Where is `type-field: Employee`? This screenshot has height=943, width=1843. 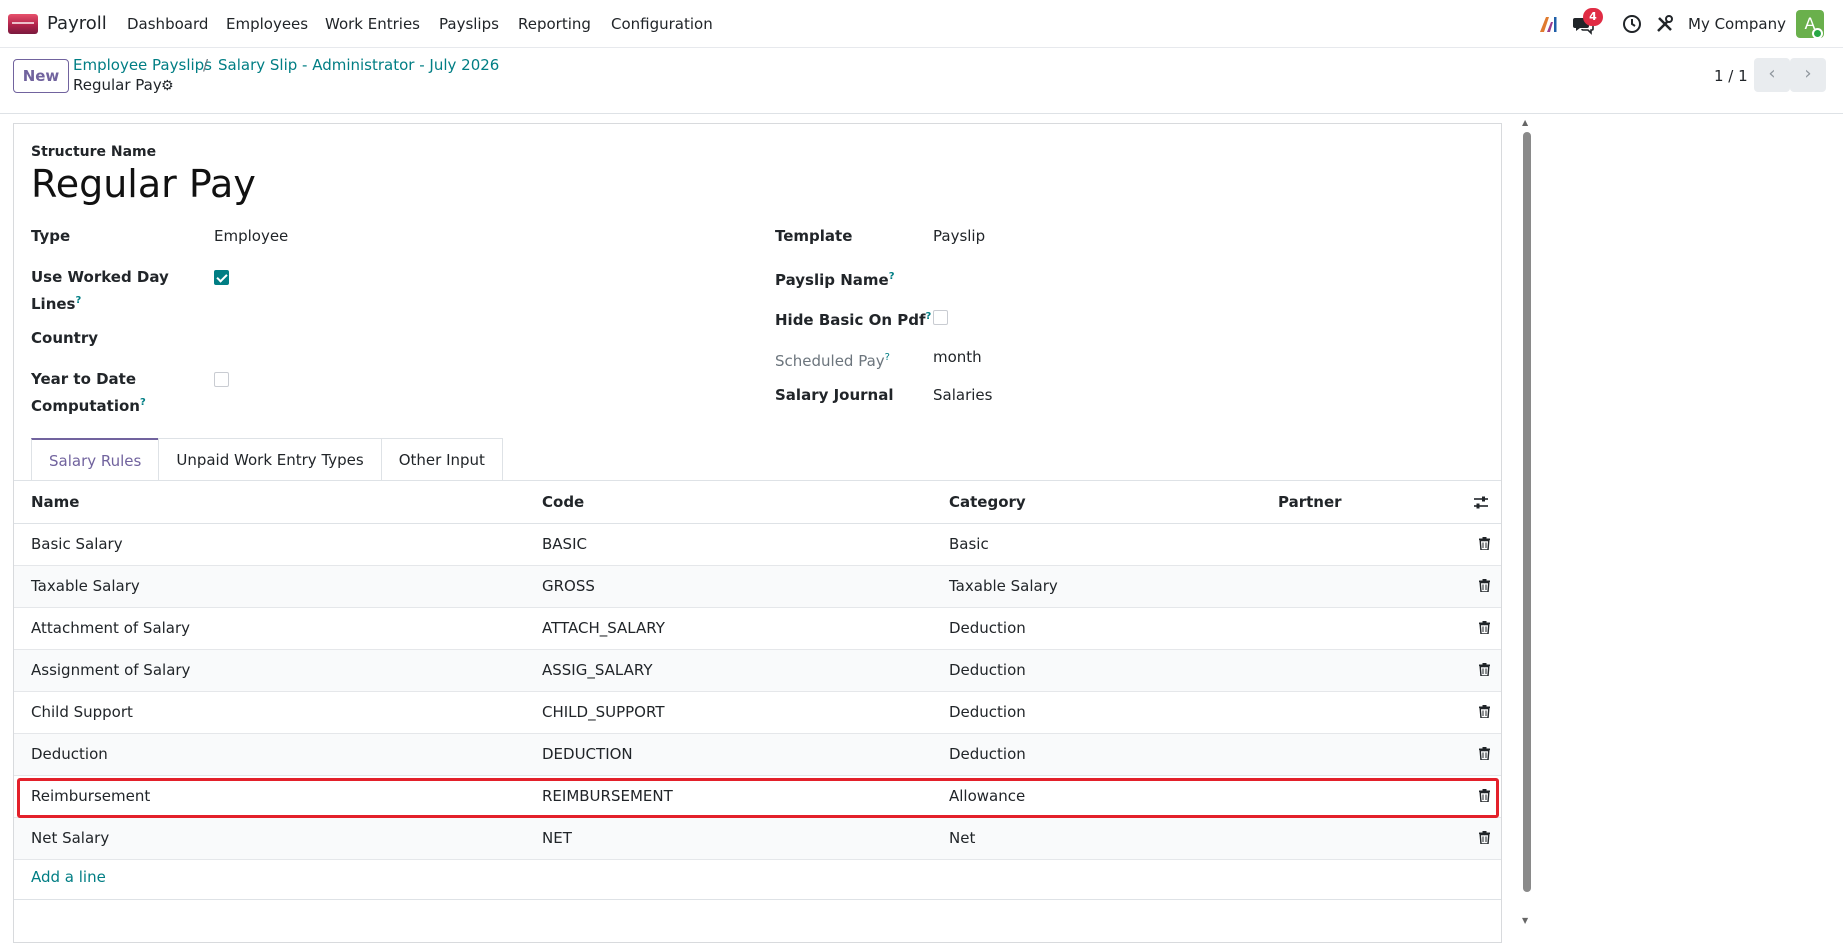
type-field: Employee is located at coordinates (251, 236).